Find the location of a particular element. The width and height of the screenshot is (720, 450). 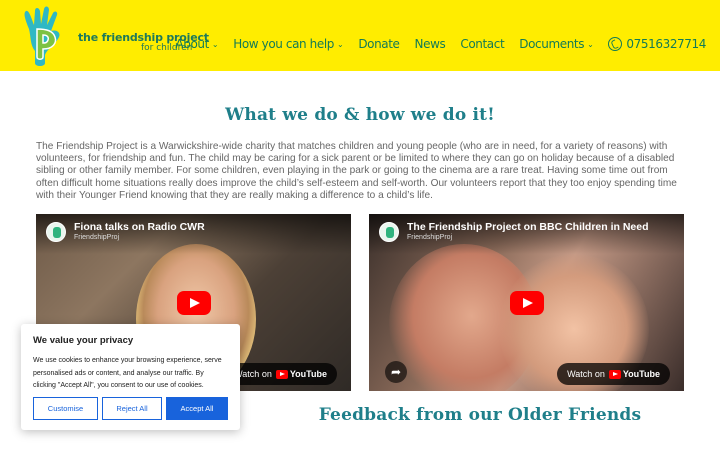

nav-item-label: Contact is located at coordinates (482, 44).